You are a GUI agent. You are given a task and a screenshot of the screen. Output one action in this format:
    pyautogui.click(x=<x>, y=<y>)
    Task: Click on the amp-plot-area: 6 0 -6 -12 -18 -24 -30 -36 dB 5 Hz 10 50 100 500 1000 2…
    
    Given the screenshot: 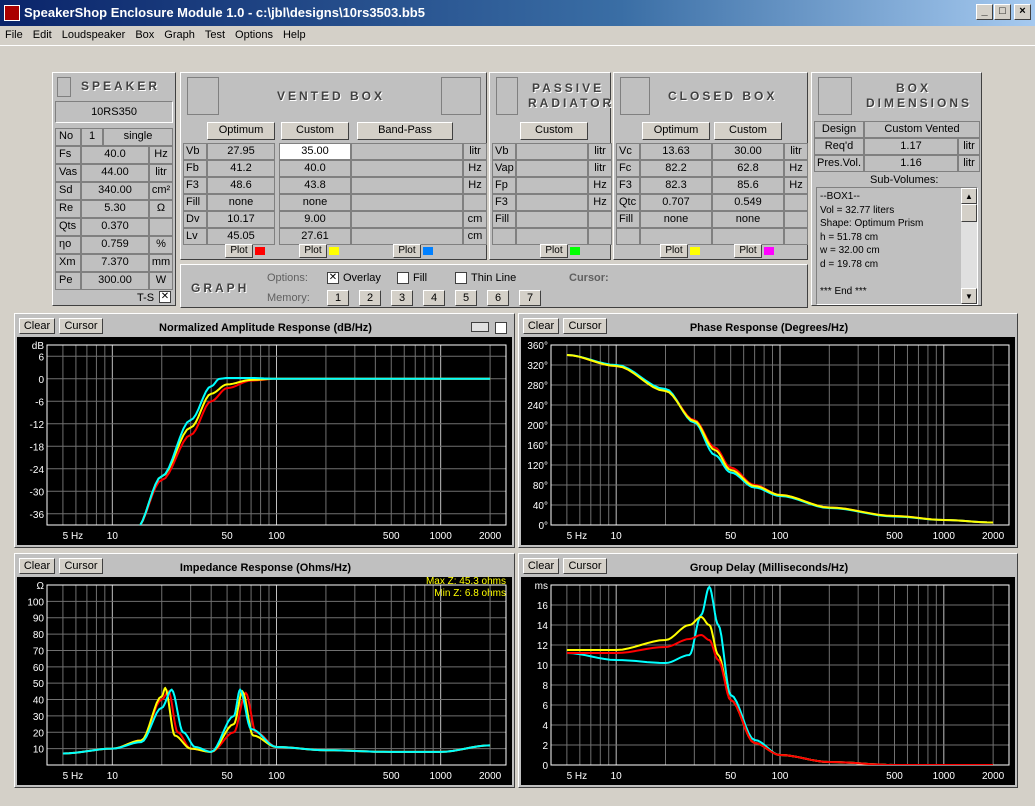 What is the action you would take?
    pyautogui.click(x=264, y=441)
    